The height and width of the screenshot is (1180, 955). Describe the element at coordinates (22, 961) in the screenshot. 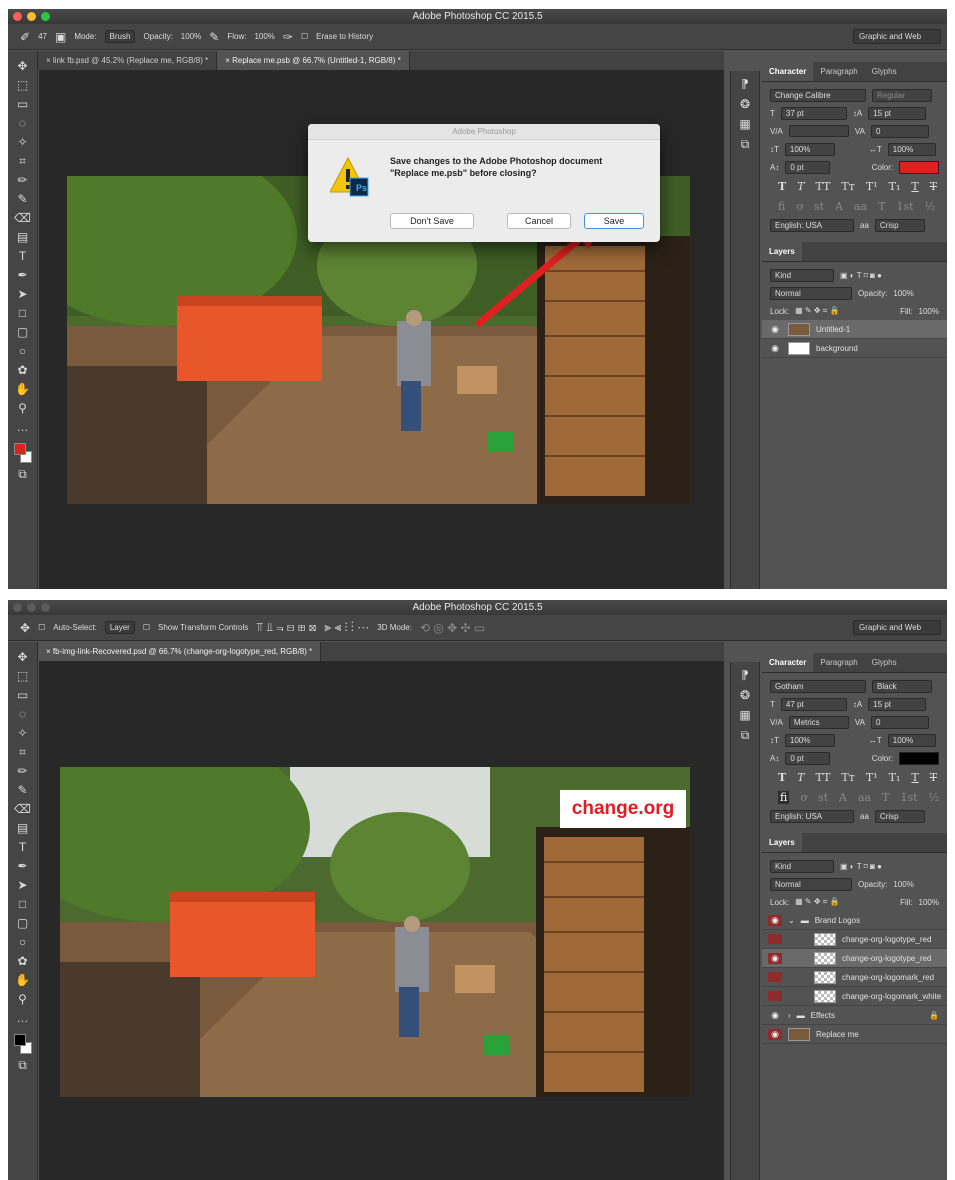

I see `custom-shape-icon: ✿` at that location.